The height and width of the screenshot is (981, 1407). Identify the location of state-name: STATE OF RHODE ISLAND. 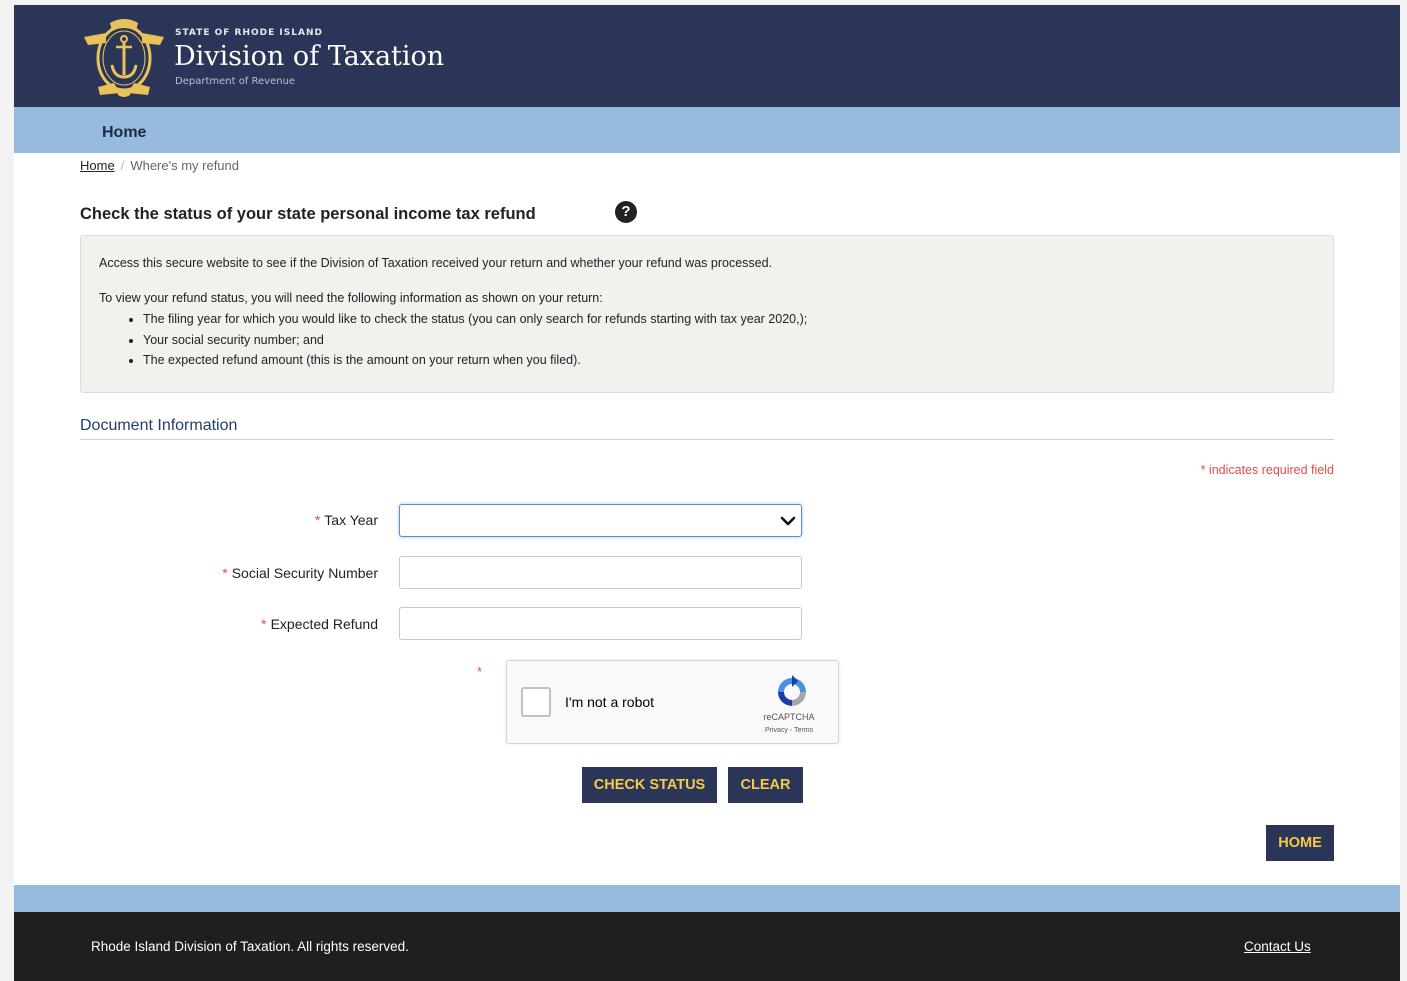
(249, 33).